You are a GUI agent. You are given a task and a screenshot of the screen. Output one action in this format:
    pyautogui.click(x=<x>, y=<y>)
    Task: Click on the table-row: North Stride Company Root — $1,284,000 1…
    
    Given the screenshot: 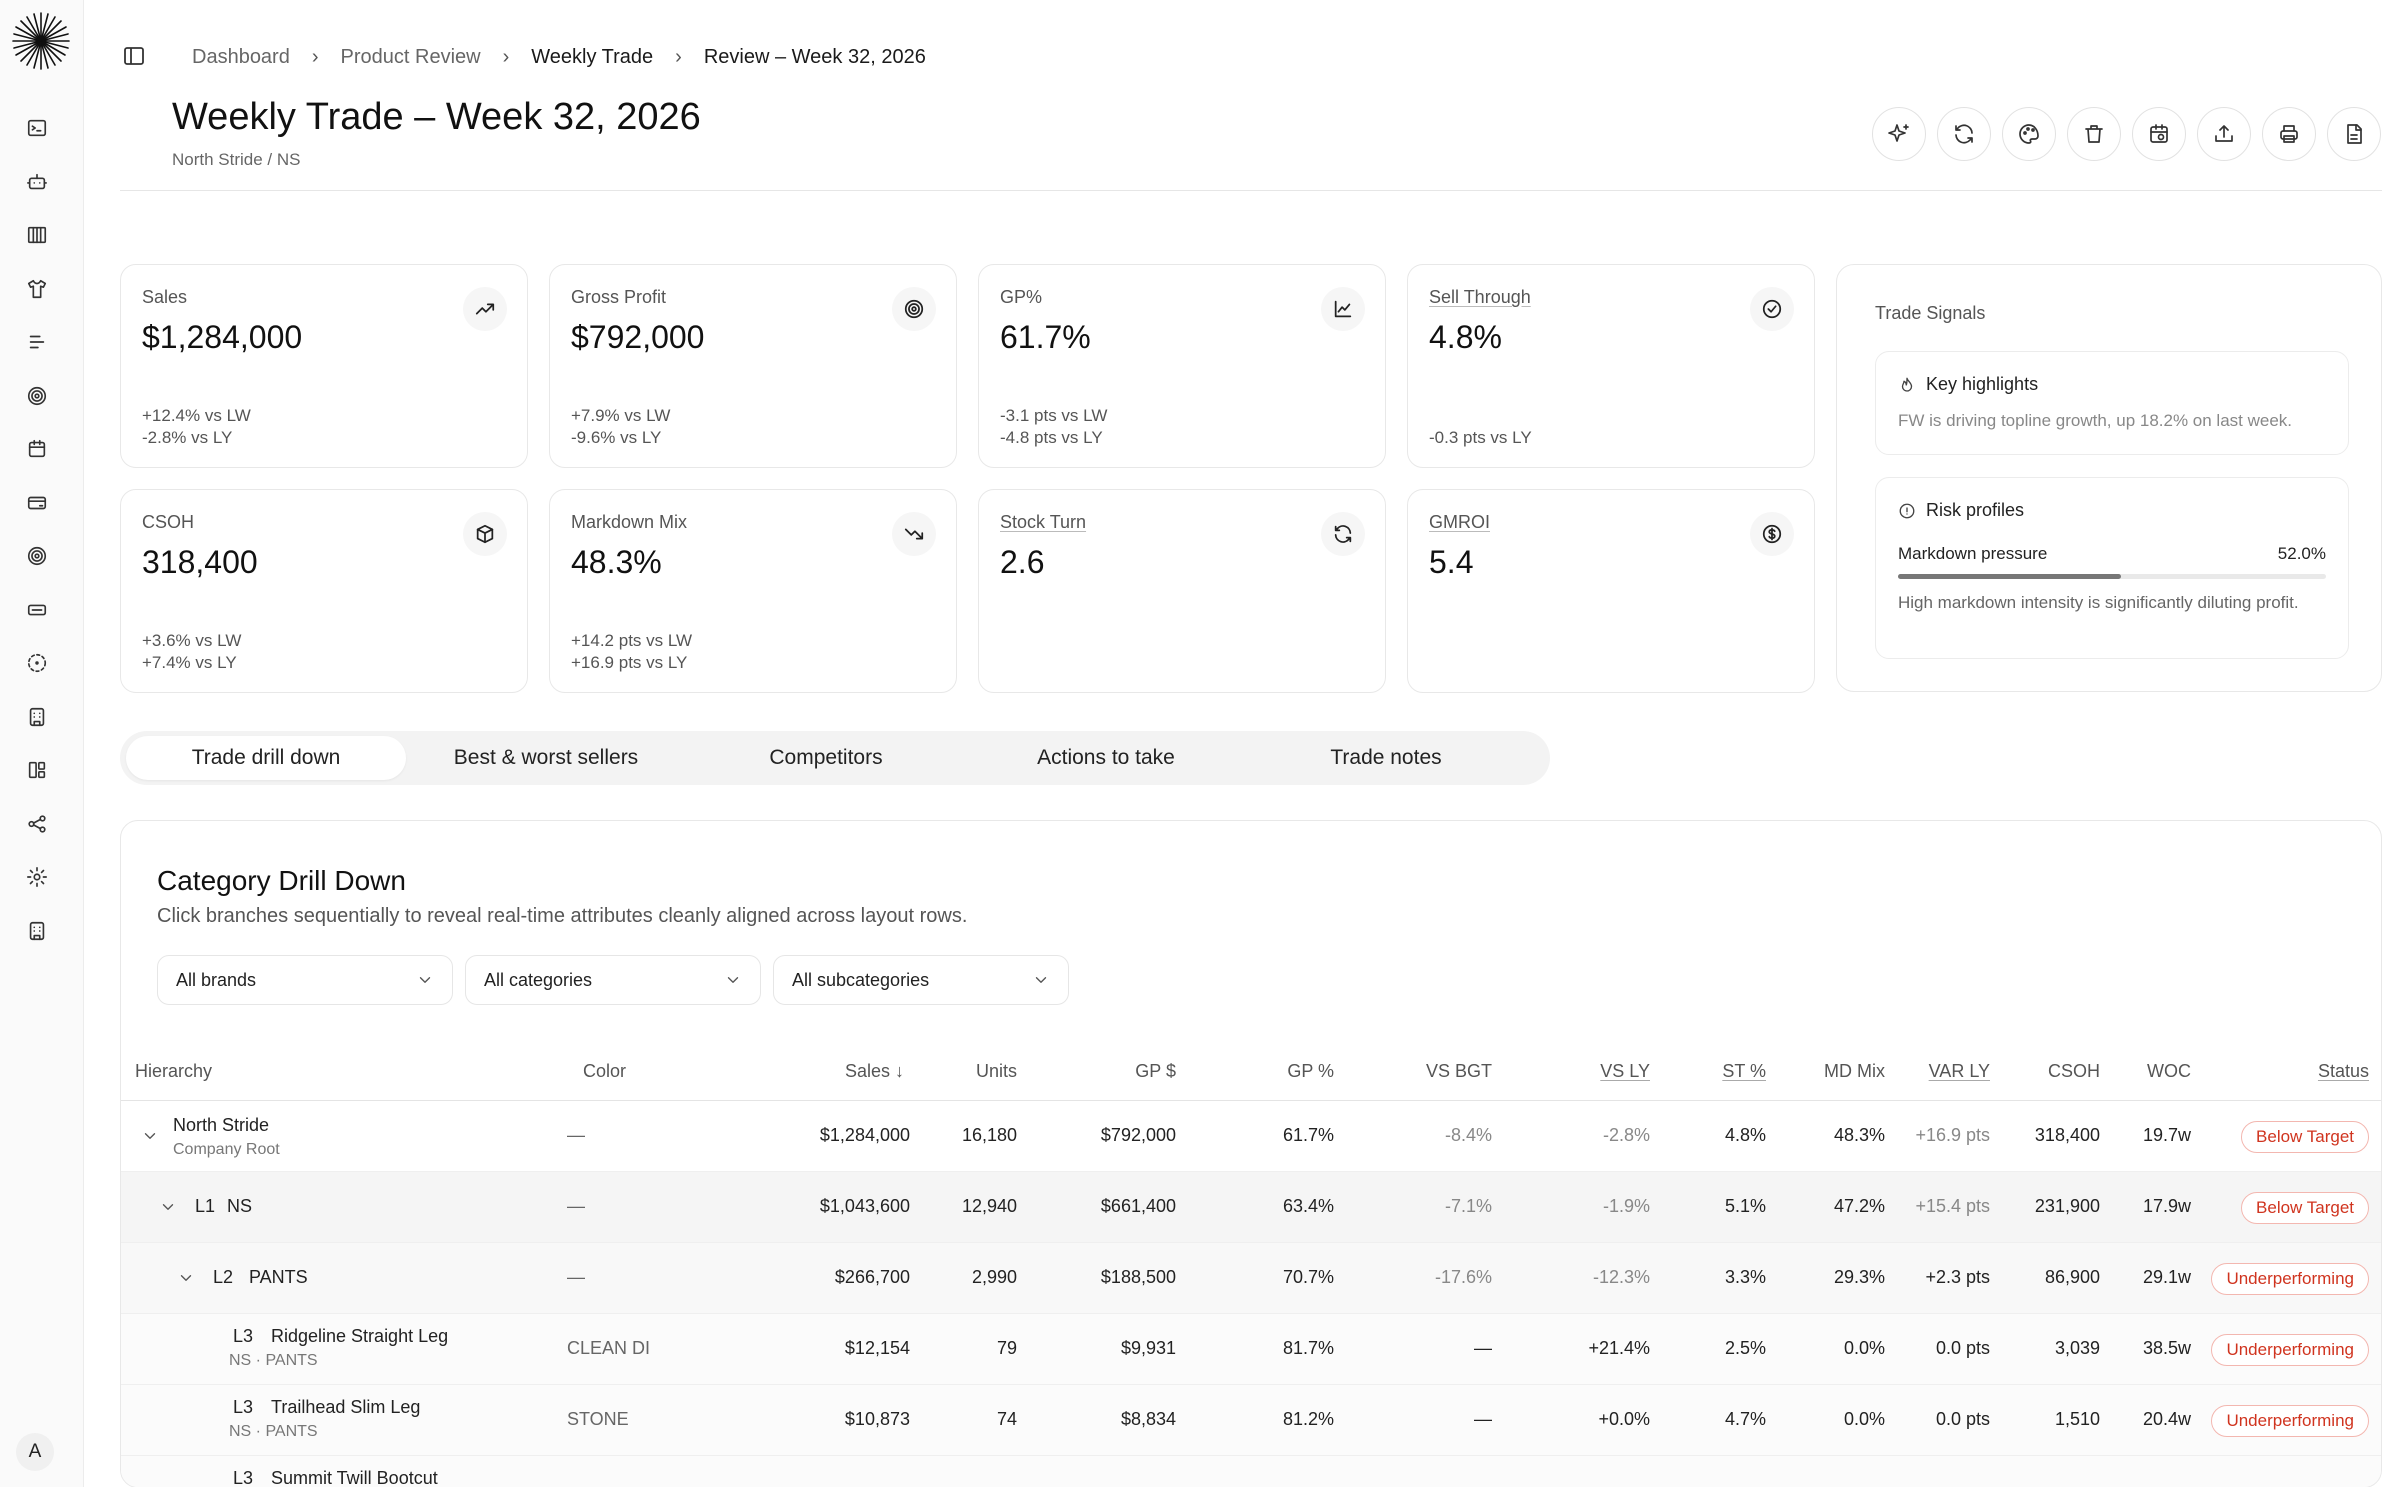 What is the action you would take?
    pyautogui.click(x=1251, y=1136)
    